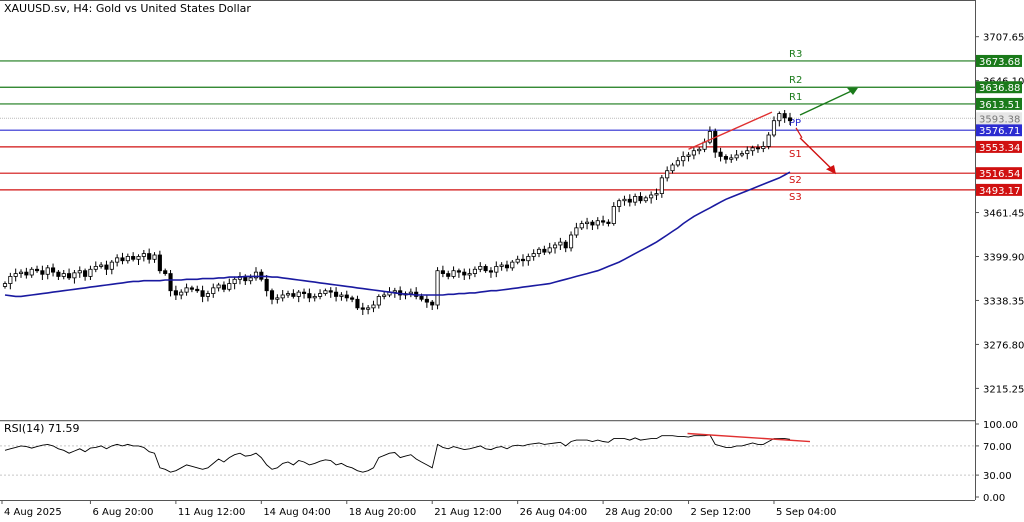 This screenshot has height=522, width=1024. Describe the element at coordinates (999, 131) in the screenshot. I see `level-price-label: 3576.71` at that location.